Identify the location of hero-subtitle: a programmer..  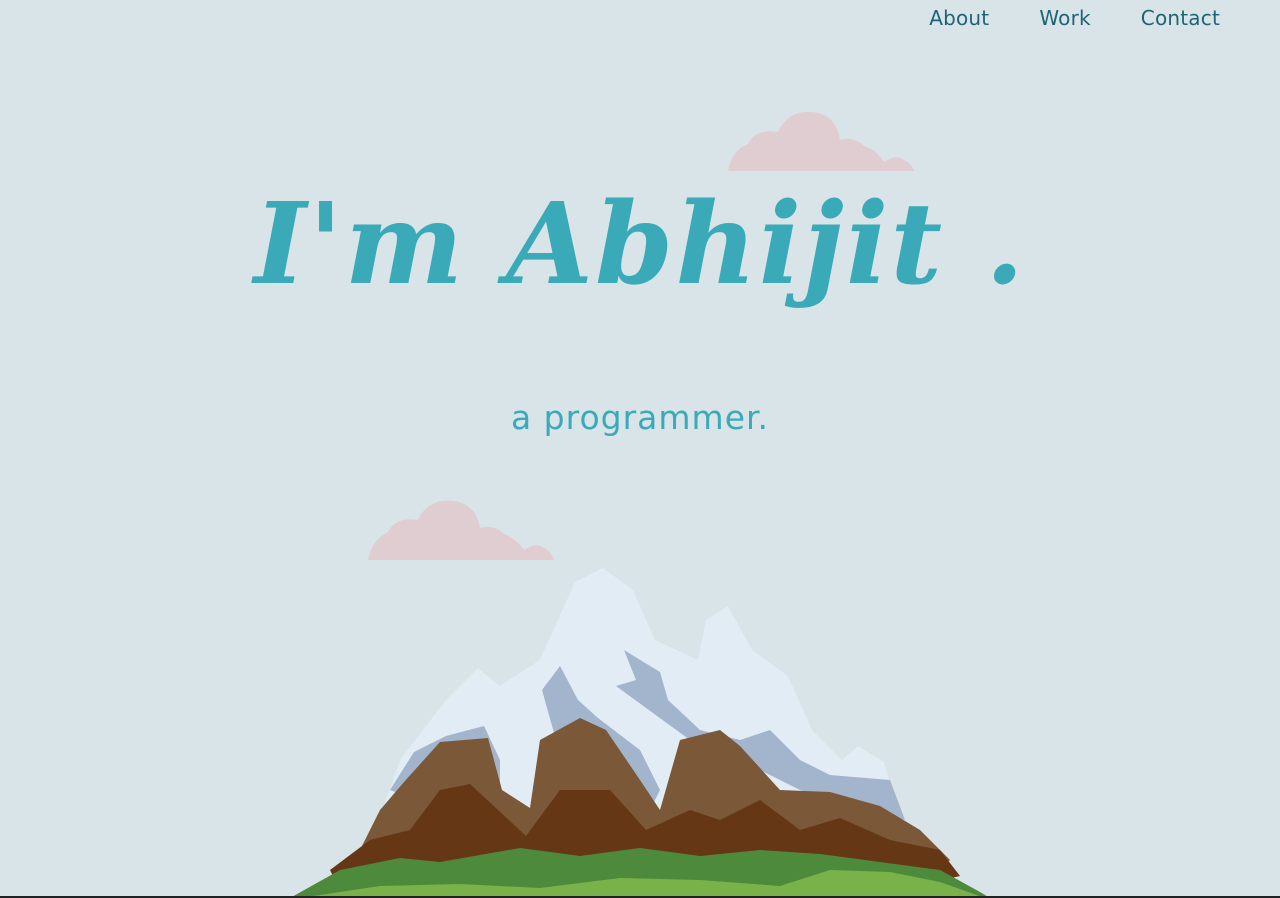
(640, 417).